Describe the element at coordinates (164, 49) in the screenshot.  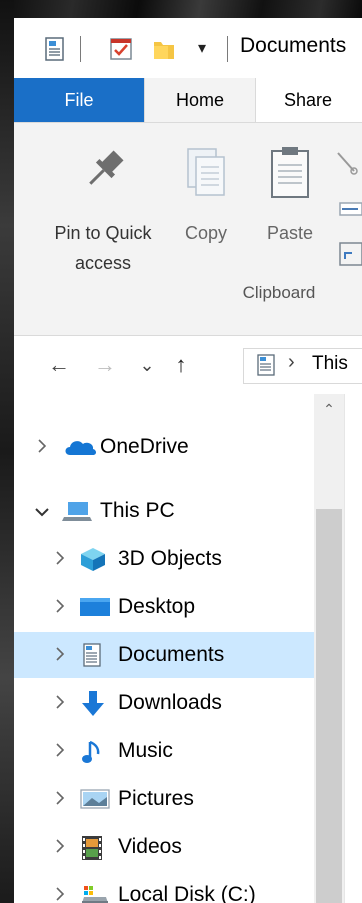
I see `new-folder-icon` at that location.